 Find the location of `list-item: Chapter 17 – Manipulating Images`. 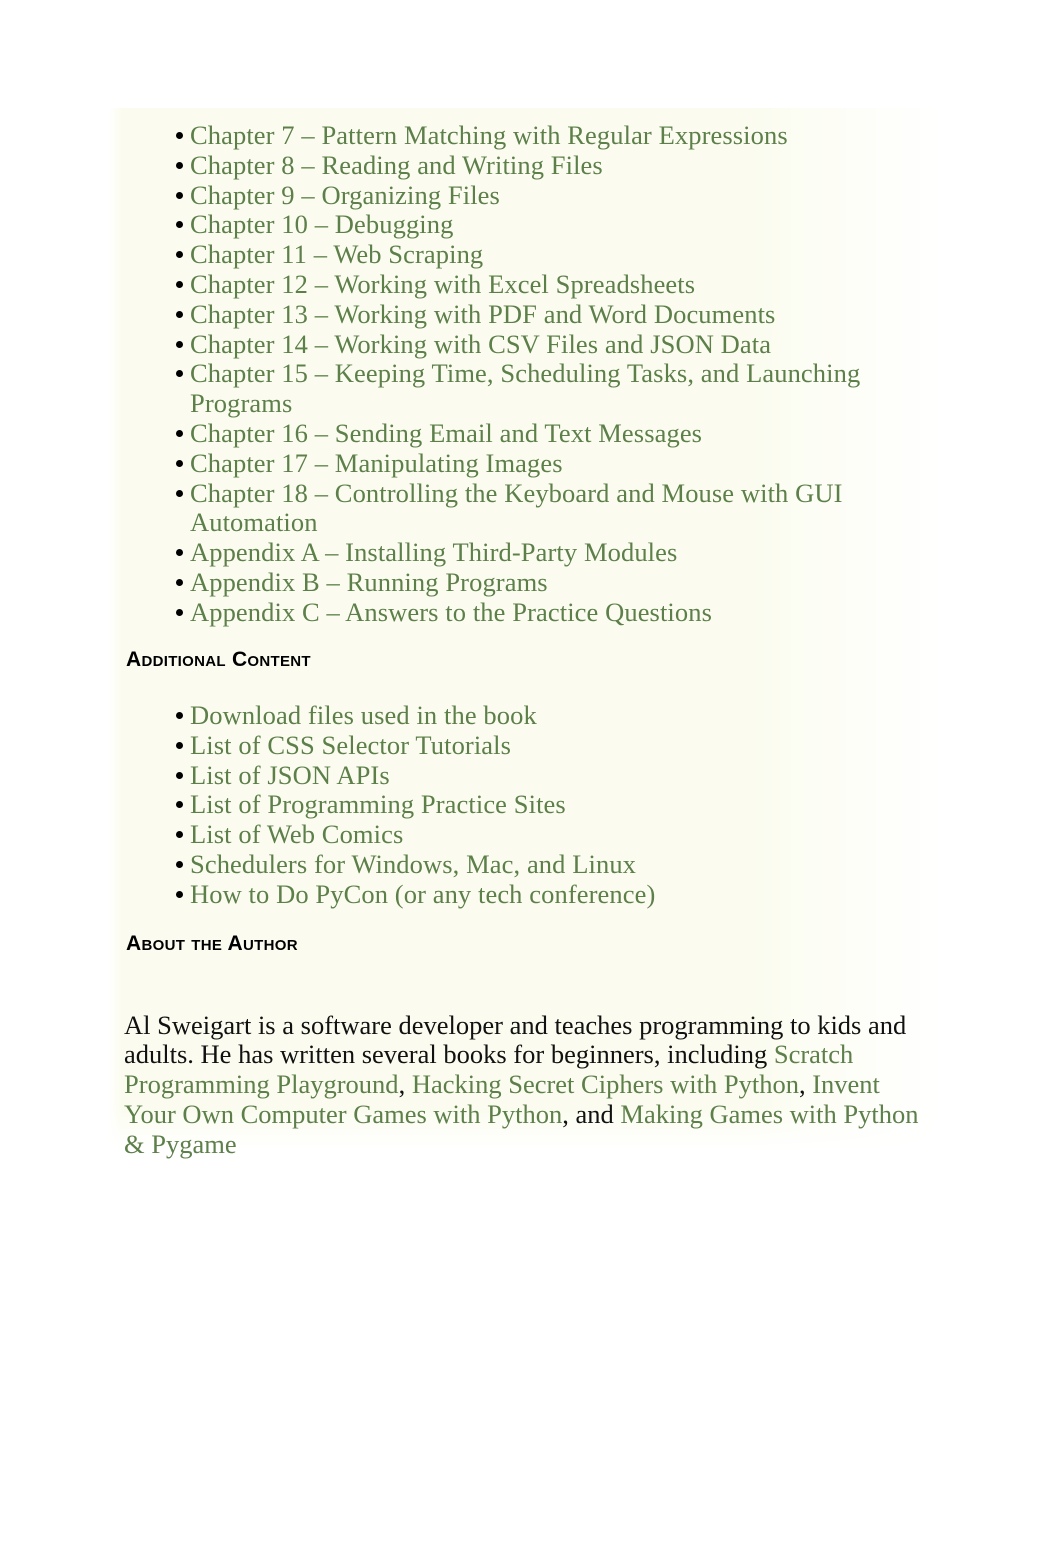

list-item: Chapter 17 – Manipulating Images is located at coordinates (524, 463).